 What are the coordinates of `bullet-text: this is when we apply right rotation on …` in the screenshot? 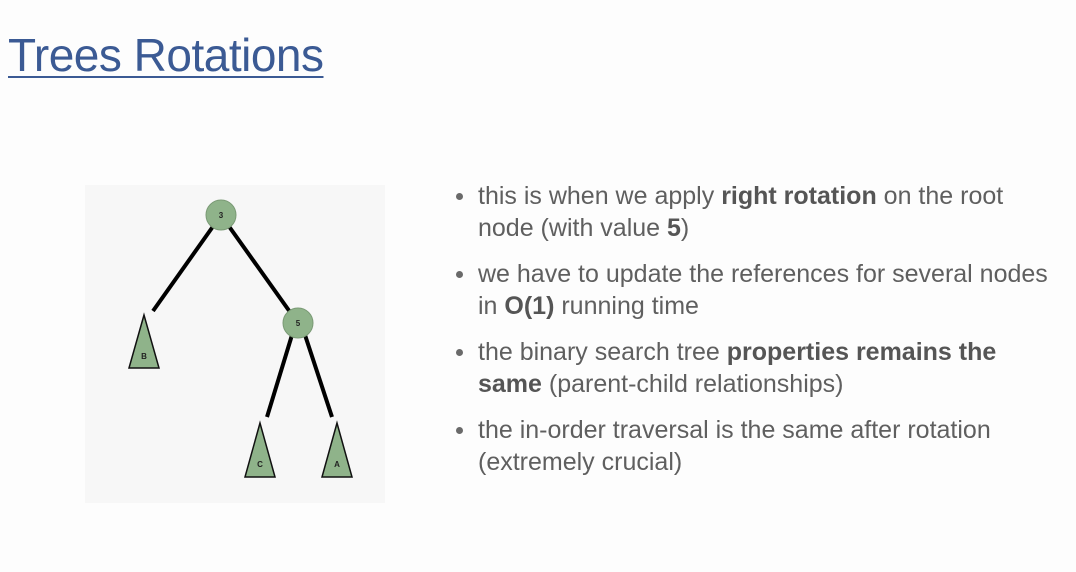 It's located at (741, 212).